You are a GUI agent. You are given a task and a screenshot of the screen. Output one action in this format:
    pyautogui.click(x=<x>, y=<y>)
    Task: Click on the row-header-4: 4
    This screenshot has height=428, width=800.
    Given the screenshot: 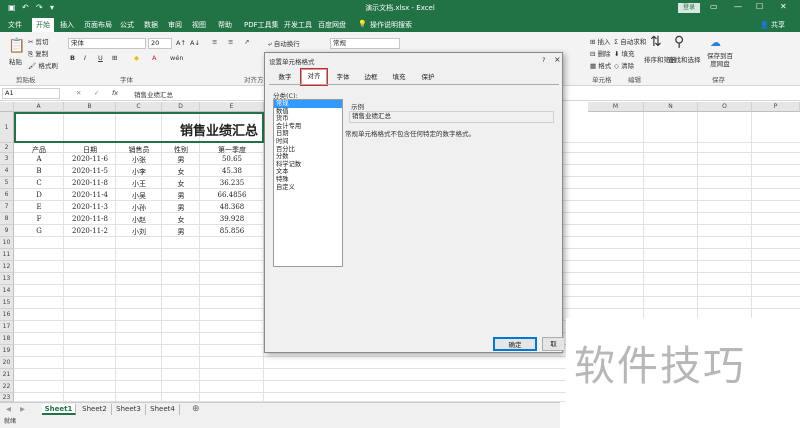 What is the action you would take?
    pyautogui.click(x=7, y=171)
    